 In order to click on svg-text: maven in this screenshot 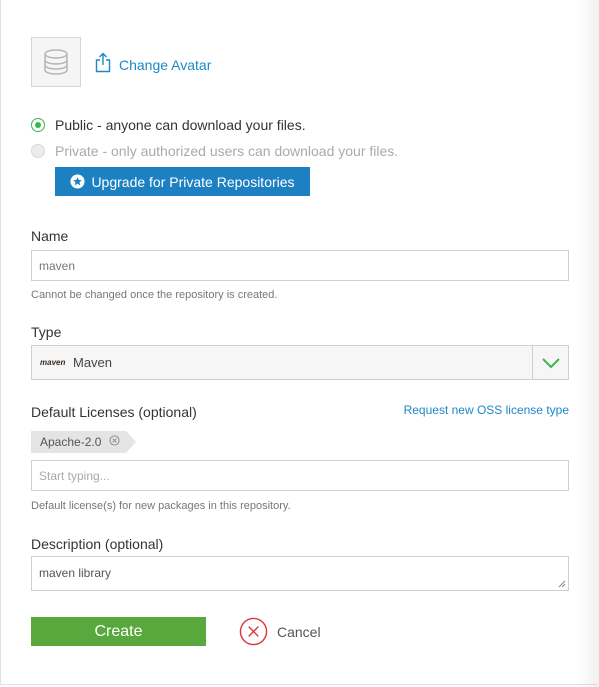, I will do `click(52, 362)`.